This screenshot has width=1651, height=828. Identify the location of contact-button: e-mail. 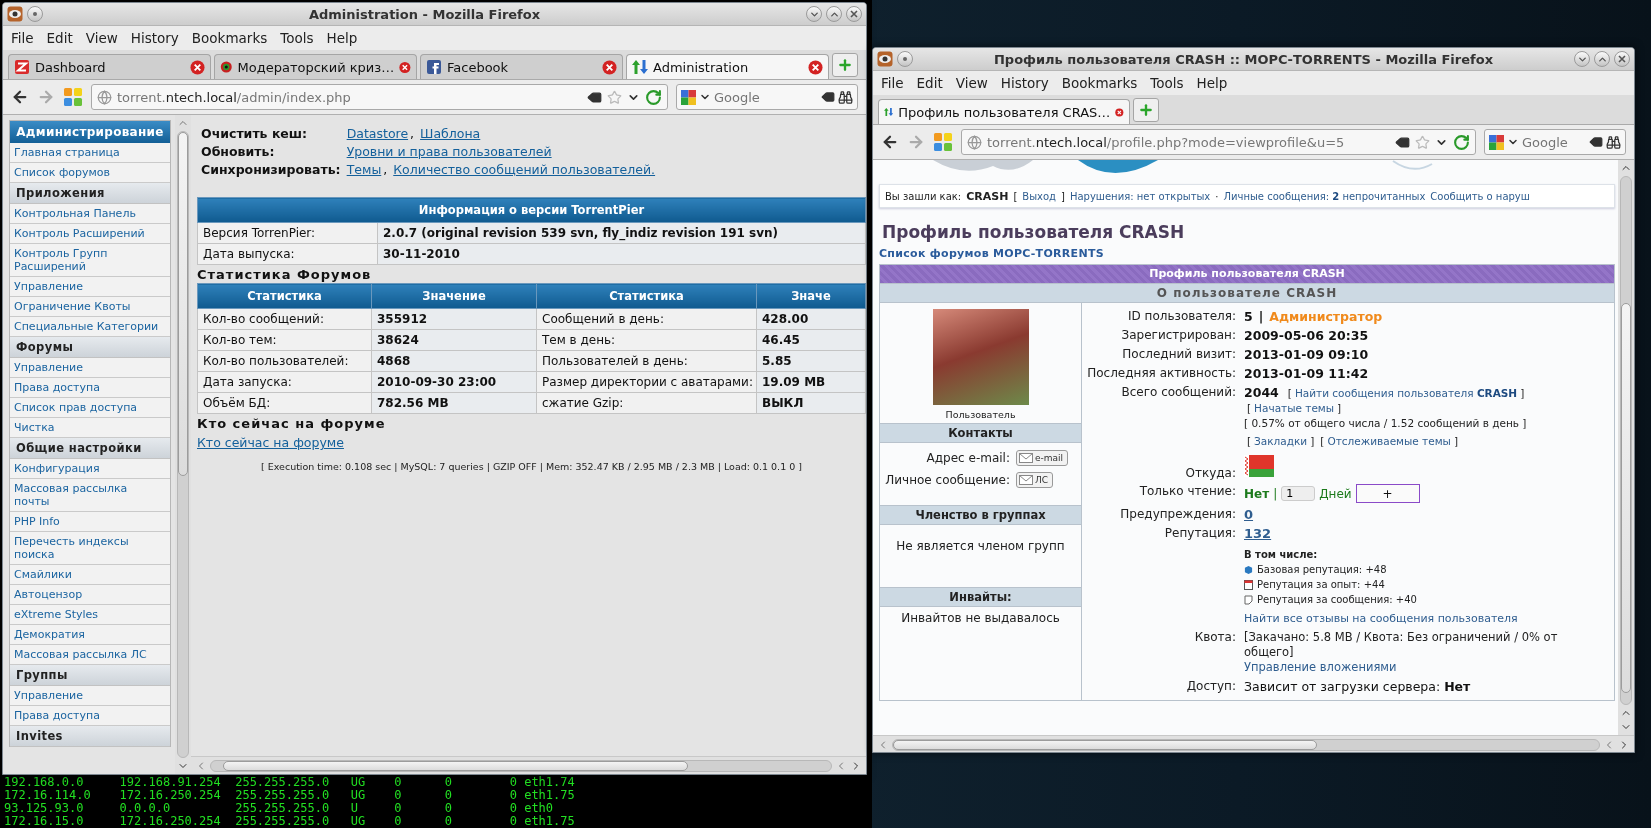
(1042, 458).